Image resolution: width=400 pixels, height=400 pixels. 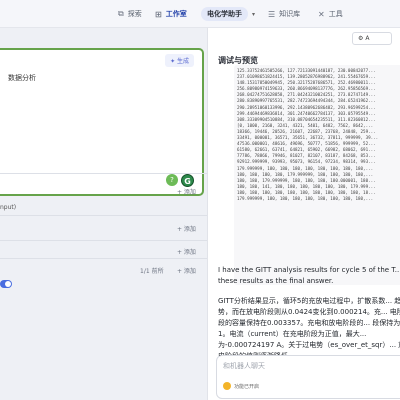 What do you see at coordinates (186, 270) in the screenshot?
I see `add-item-button: + 添加` at bounding box center [186, 270].